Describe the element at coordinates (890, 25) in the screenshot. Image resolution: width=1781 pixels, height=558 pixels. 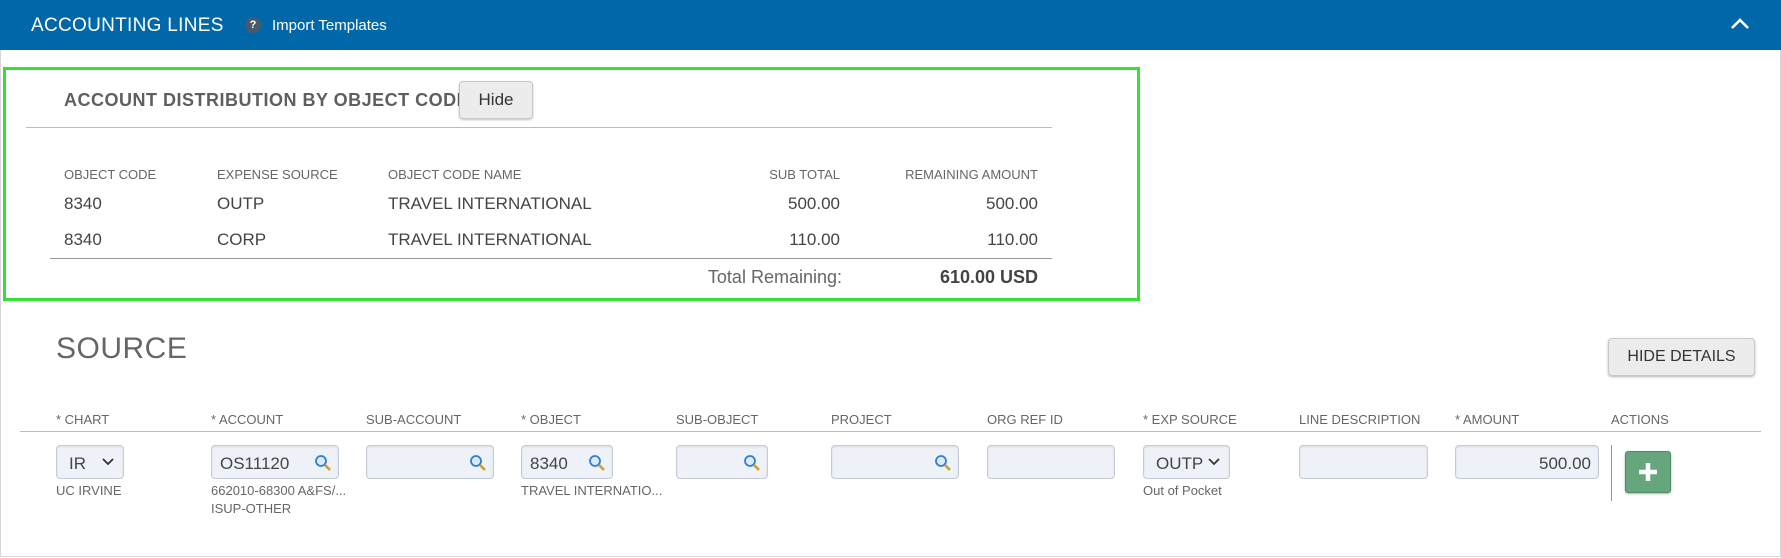
I see `accounting-lines-header: ACCOUNTING LINES ? Import Templates` at that location.